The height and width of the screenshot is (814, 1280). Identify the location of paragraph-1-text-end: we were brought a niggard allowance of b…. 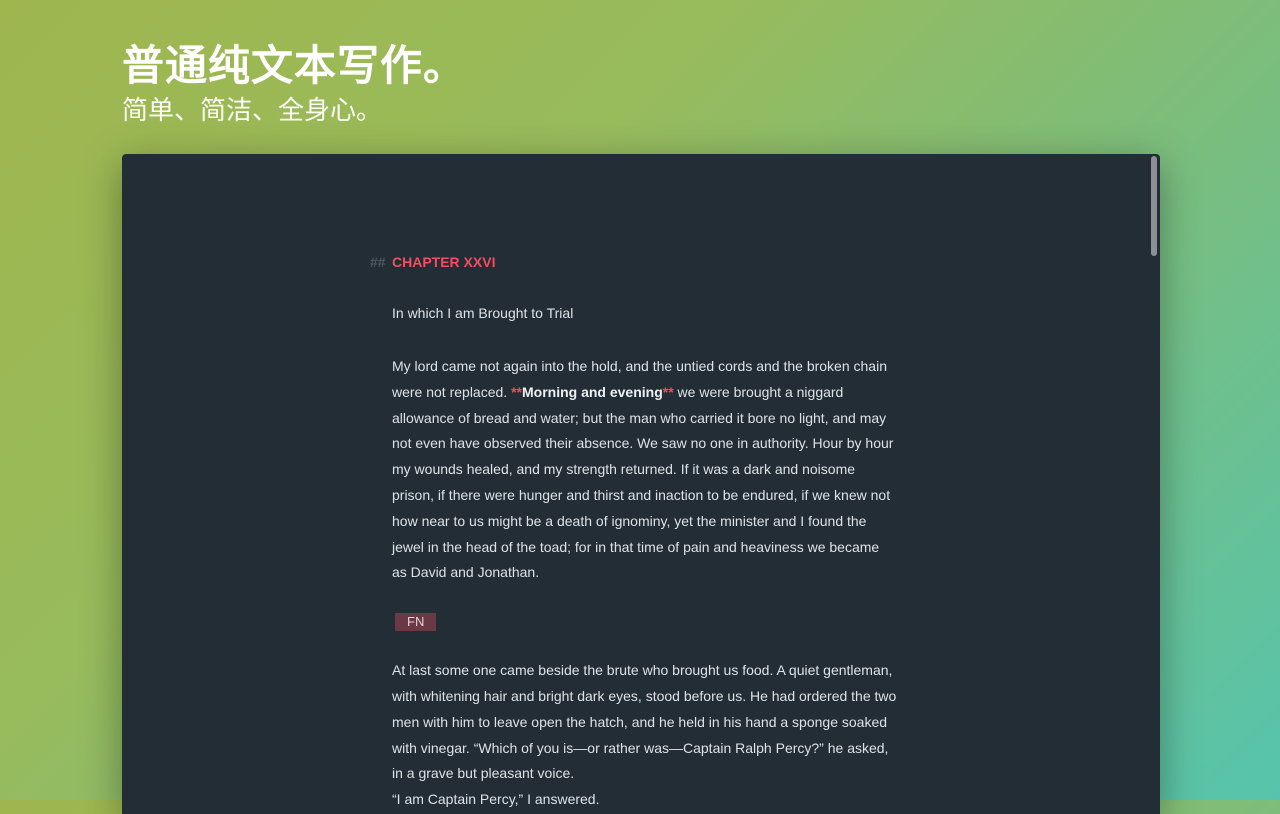
(643, 482).